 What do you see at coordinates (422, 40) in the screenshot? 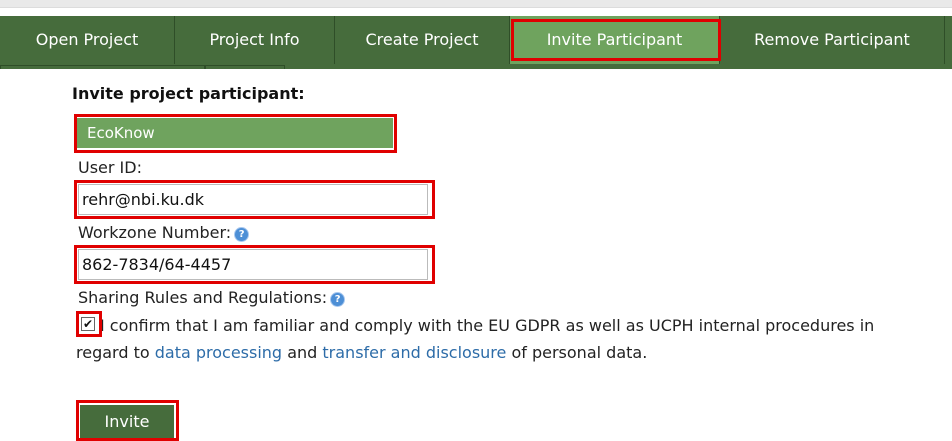
I see `tab-create-project: Create Project` at bounding box center [422, 40].